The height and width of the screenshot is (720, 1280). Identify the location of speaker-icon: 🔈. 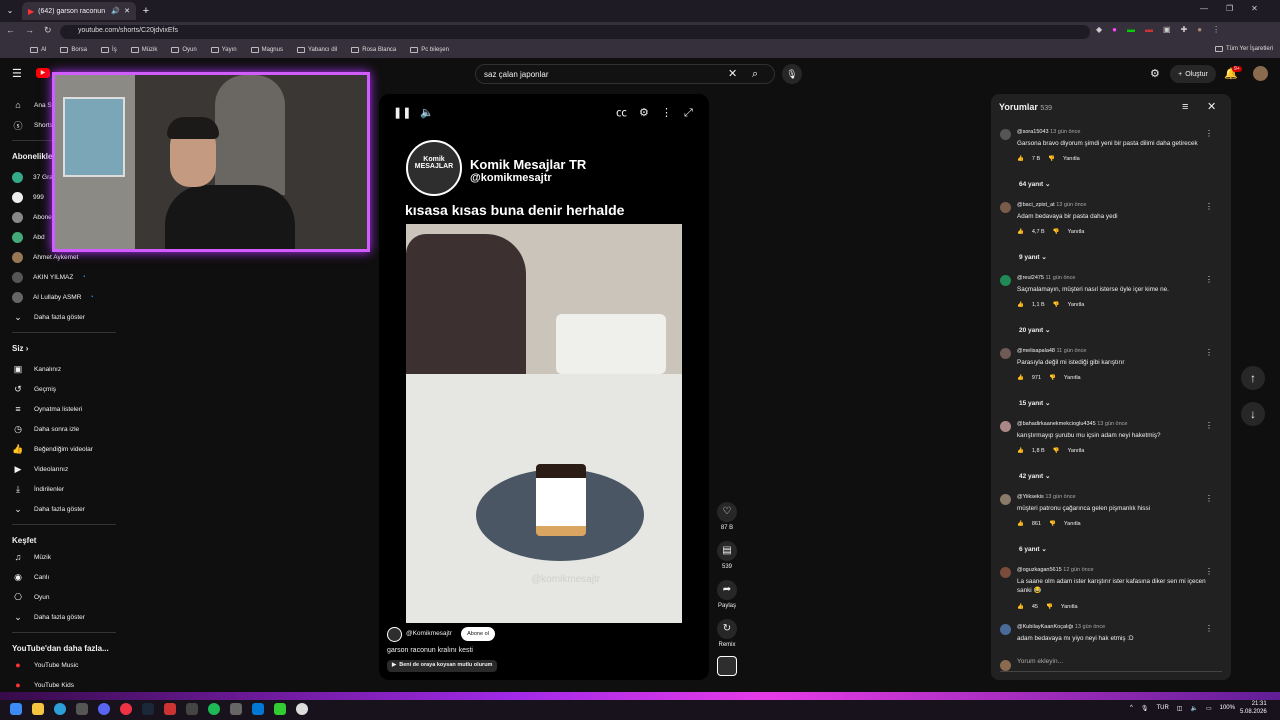
(1193, 708).